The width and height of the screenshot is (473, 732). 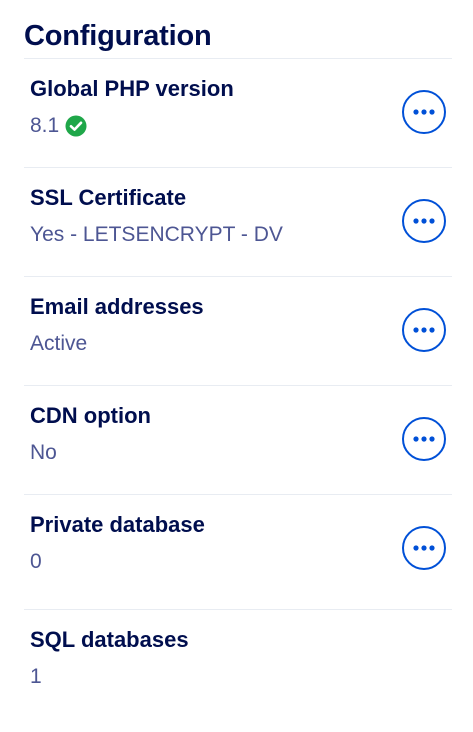 I want to click on sql-databases-value: 1, so click(x=36, y=676).